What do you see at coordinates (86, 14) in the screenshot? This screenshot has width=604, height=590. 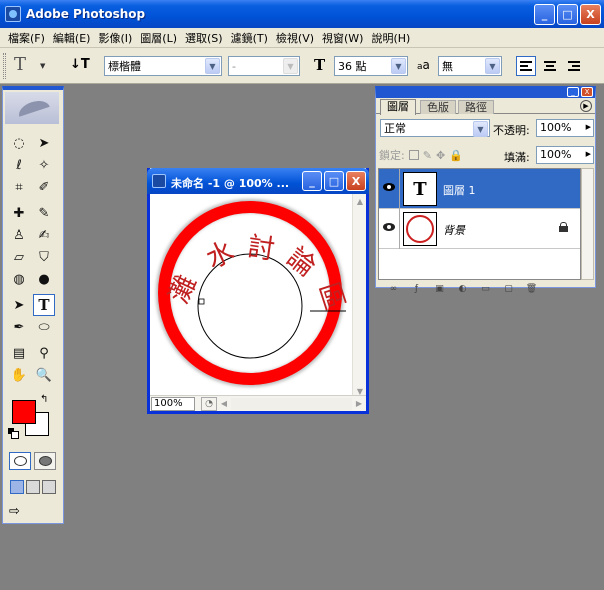 I see `app-title: Adobe Photoshop` at bounding box center [86, 14].